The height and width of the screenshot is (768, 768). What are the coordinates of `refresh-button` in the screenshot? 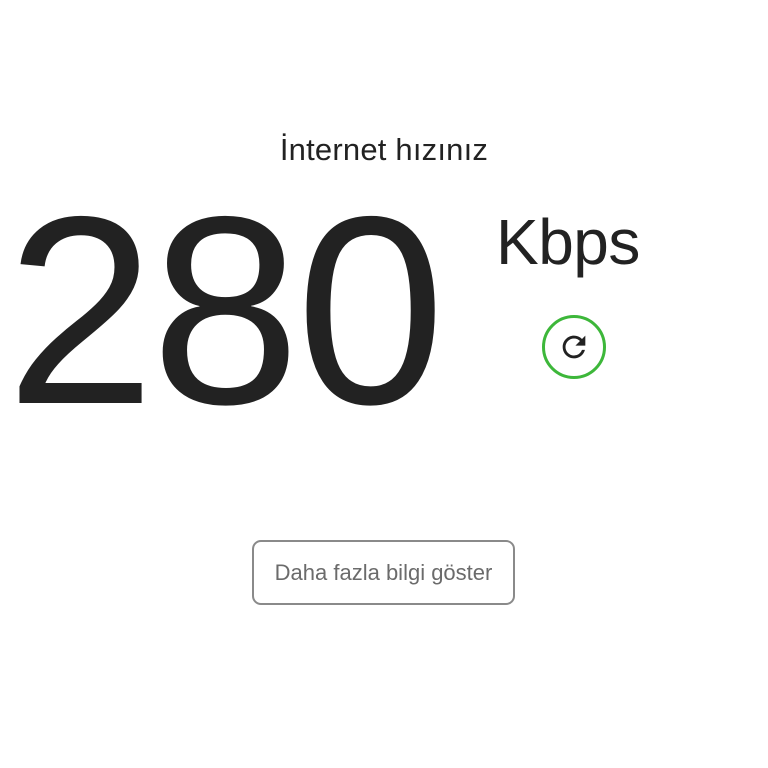 It's located at (574, 347).